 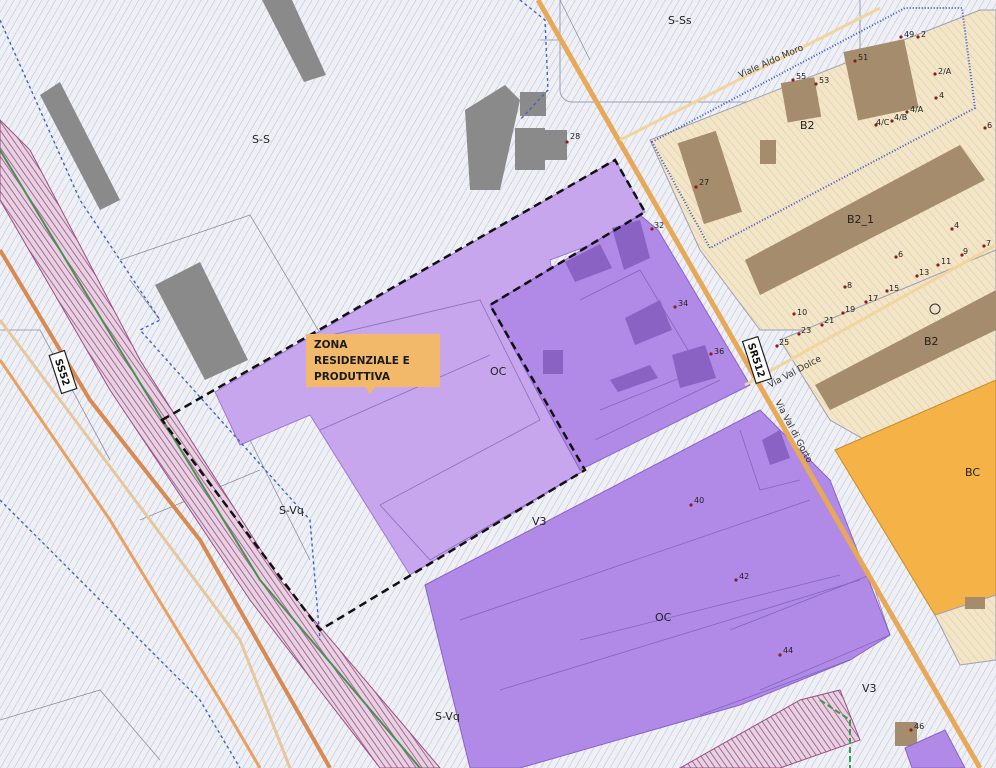 What do you see at coordinates (863, 57) in the screenshot?
I see `svg-text: 51` at bounding box center [863, 57].